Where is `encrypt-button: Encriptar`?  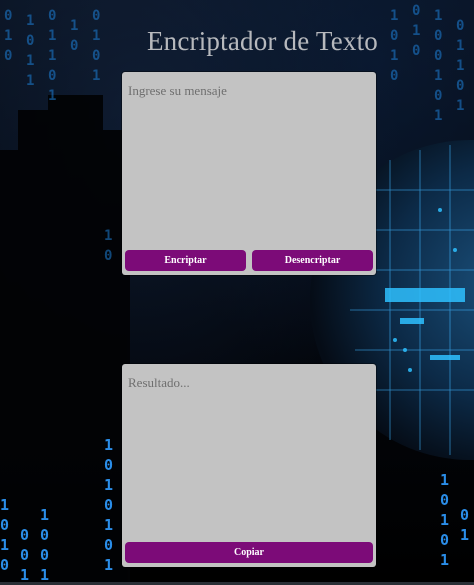
encrypt-button: Encriptar is located at coordinates (185, 260).